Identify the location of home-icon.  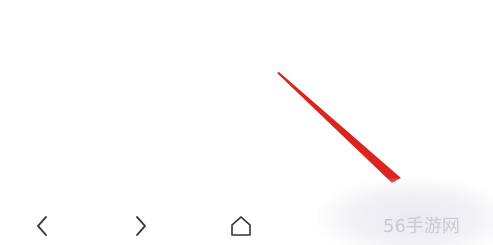
(241, 226).